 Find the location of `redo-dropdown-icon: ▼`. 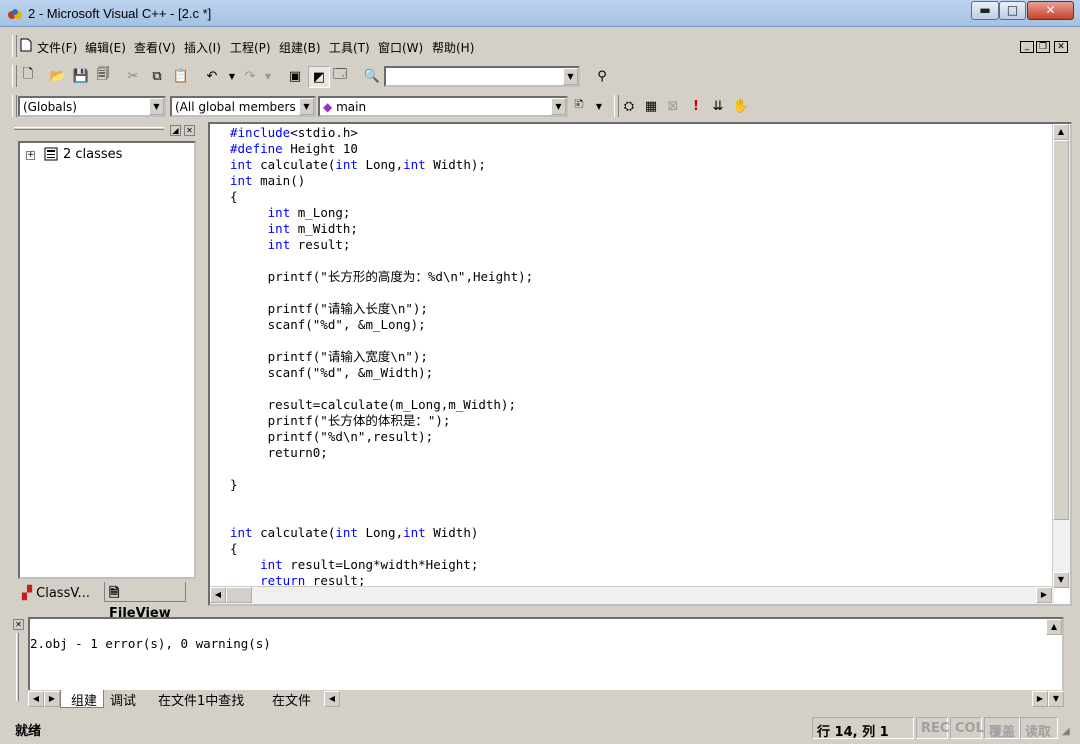

redo-dropdown-icon: ▼ is located at coordinates (268, 76).